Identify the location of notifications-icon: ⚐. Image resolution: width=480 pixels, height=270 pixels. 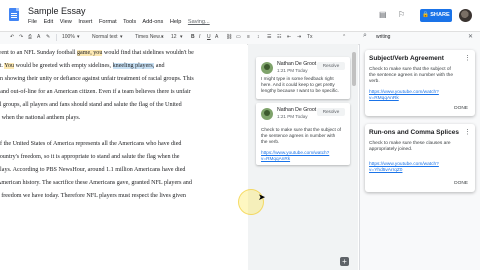
(401, 14).